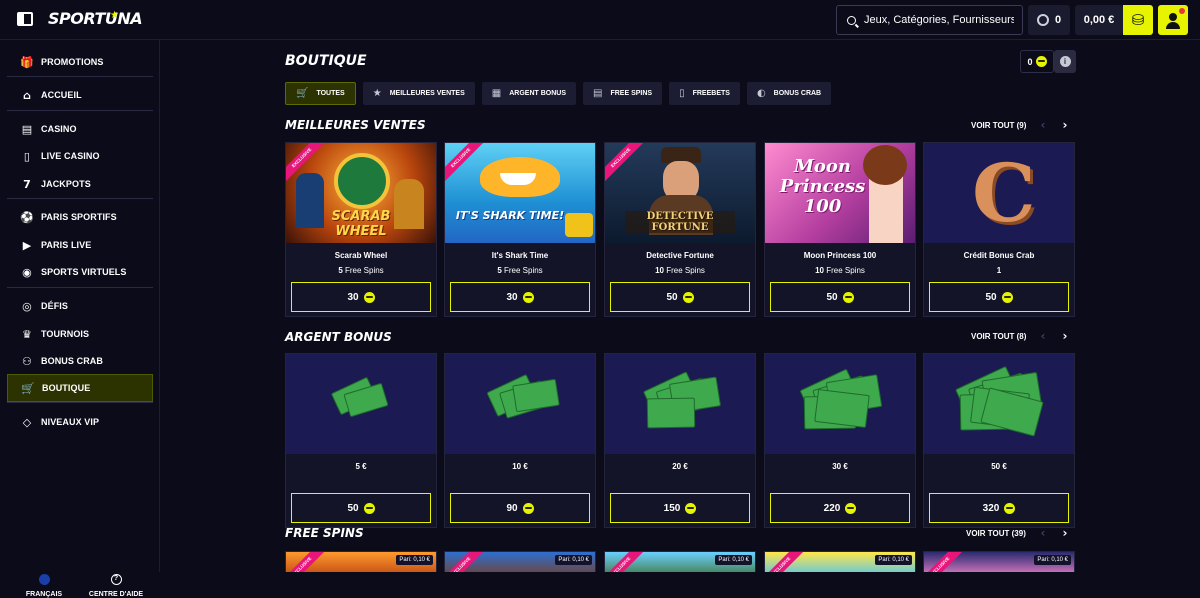 This screenshot has width=1200, height=598. I want to click on sidebar-item-boutique: 🛒 BOUTIQUE, so click(80, 388).